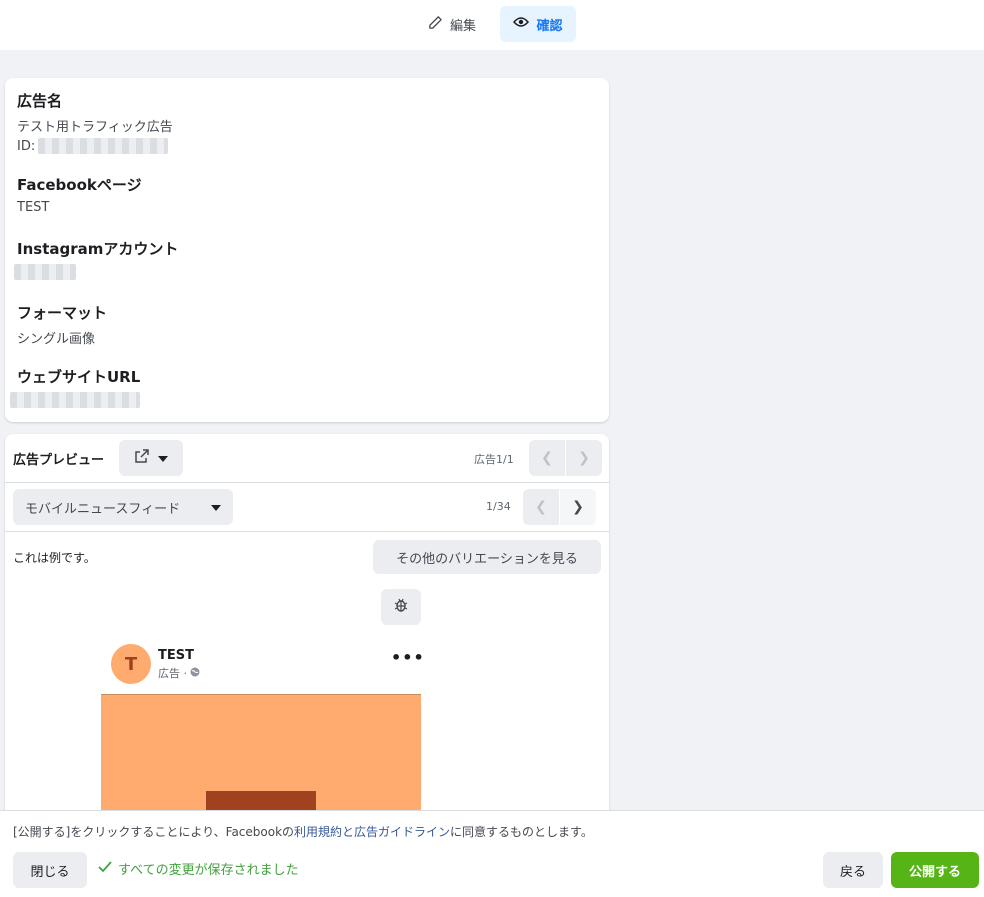  What do you see at coordinates (549, 26) in the screenshot?
I see `tab-review-label: 確認` at bounding box center [549, 26].